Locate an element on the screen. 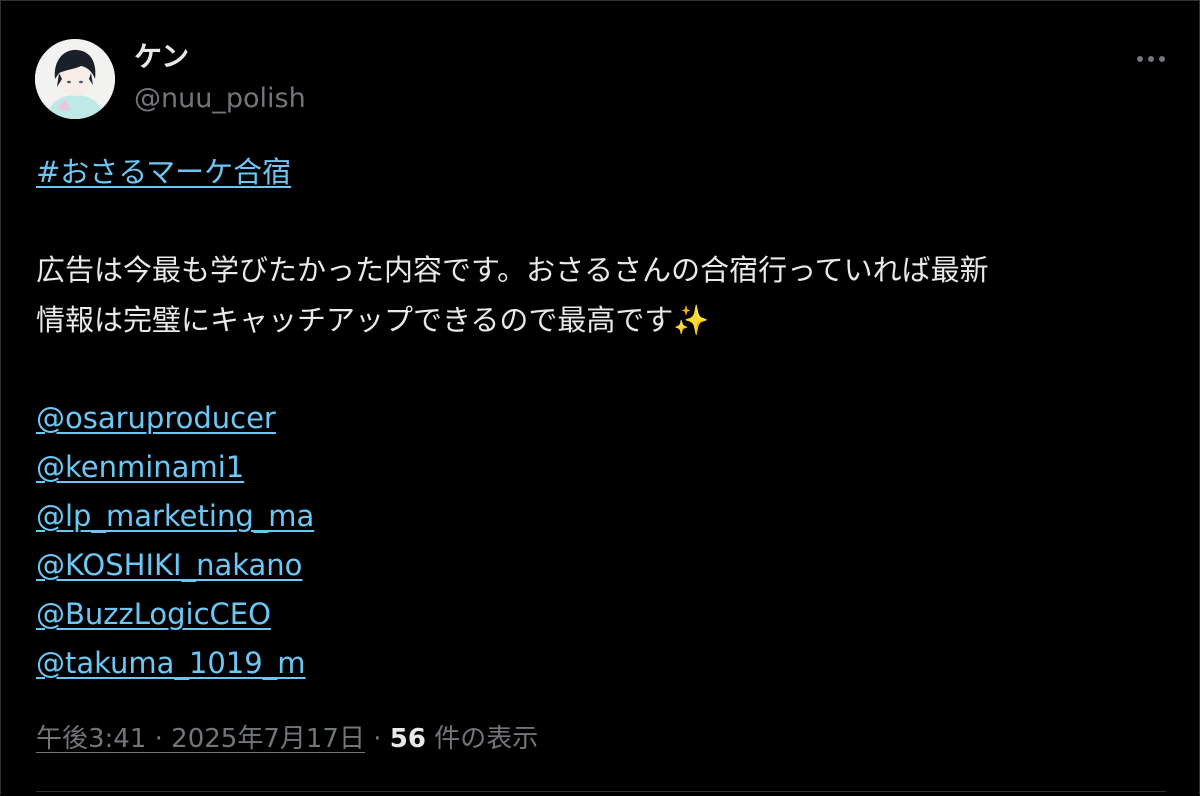 The image size is (1200, 796). mention-link: @BuzzLogicCEO is located at coordinates (153, 614).